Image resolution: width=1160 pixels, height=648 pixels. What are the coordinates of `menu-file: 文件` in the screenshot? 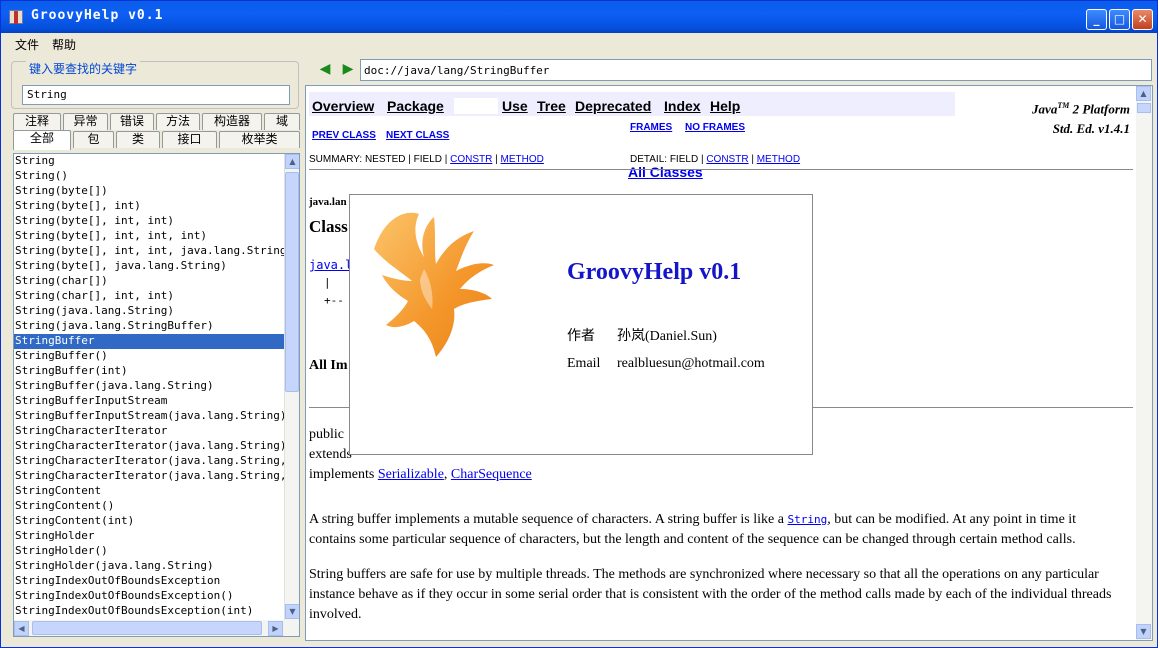 It's located at (27, 44).